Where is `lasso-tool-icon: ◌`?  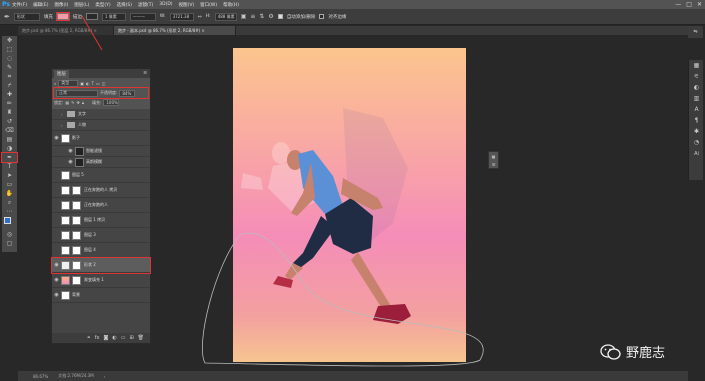 lasso-tool-icon: ◌ is located at coordinates (9, 58).